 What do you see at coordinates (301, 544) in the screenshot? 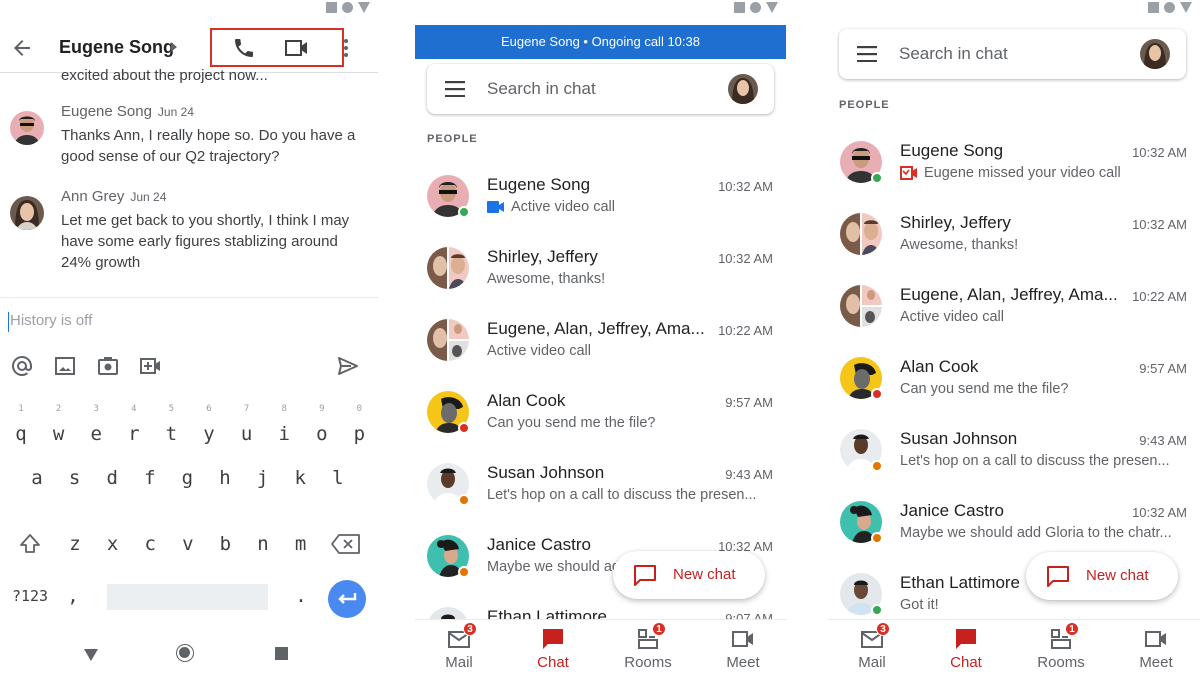
I see `key-m: m` at bounding box center [301, 544].